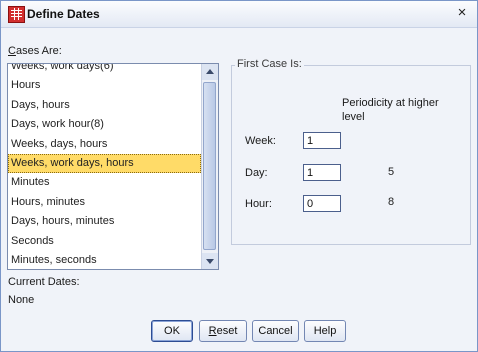 The height and width of the screenshot is (352, 478). What do you see at coordinates (322, 140) in the screenshot?
I see `week-input` at bounding box center [322, 140].